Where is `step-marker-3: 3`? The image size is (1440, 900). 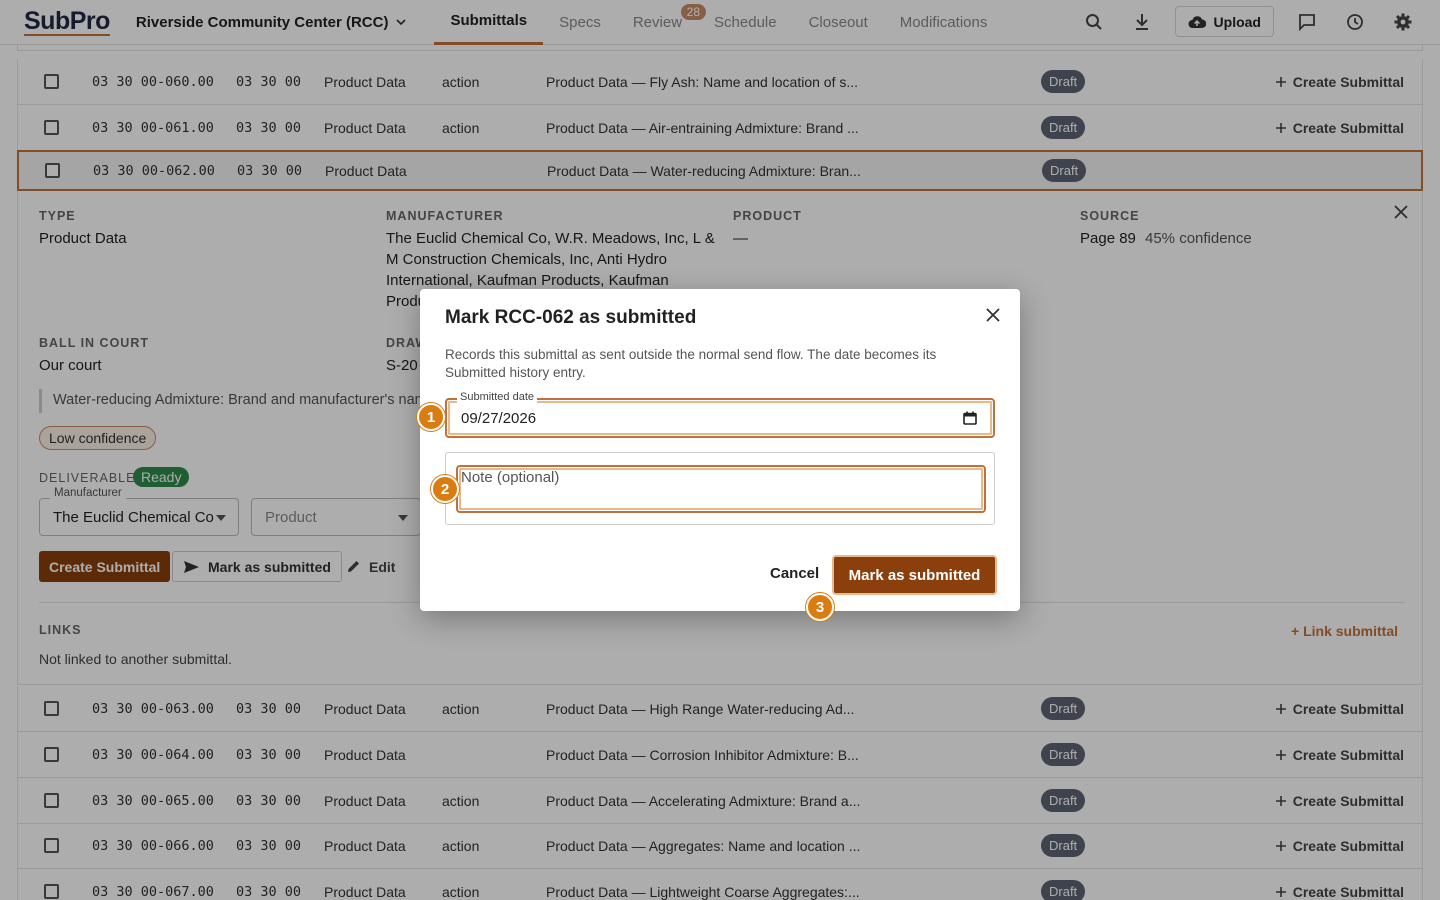 step-marker-3: 3 is located at coordinates (820, 607).